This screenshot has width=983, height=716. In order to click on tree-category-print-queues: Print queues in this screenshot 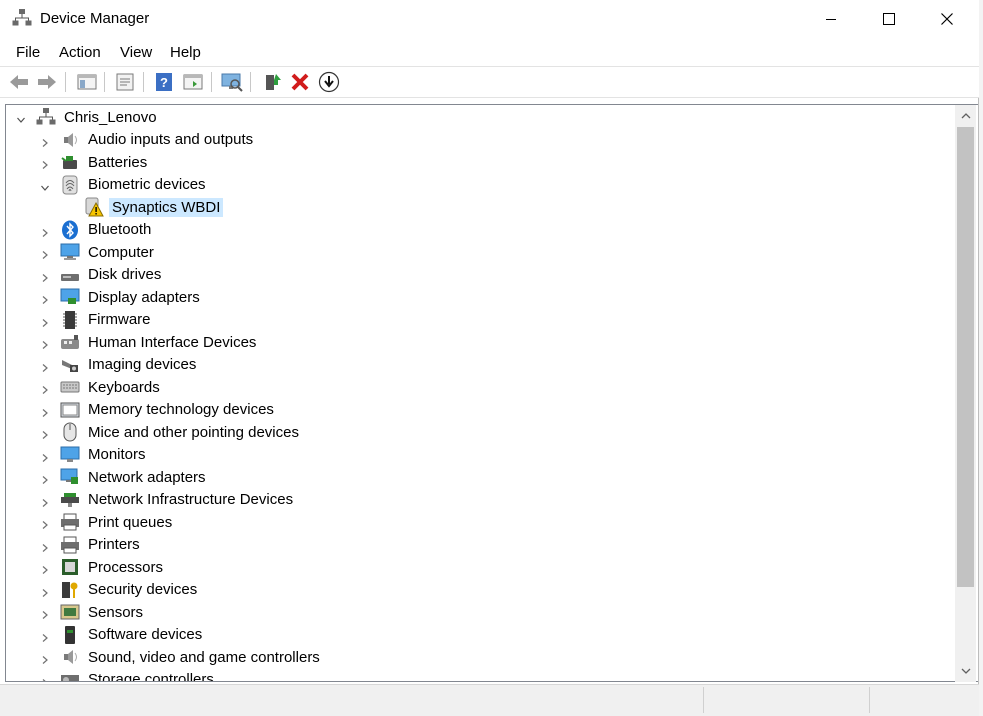, I will do `click(108, 522)`.